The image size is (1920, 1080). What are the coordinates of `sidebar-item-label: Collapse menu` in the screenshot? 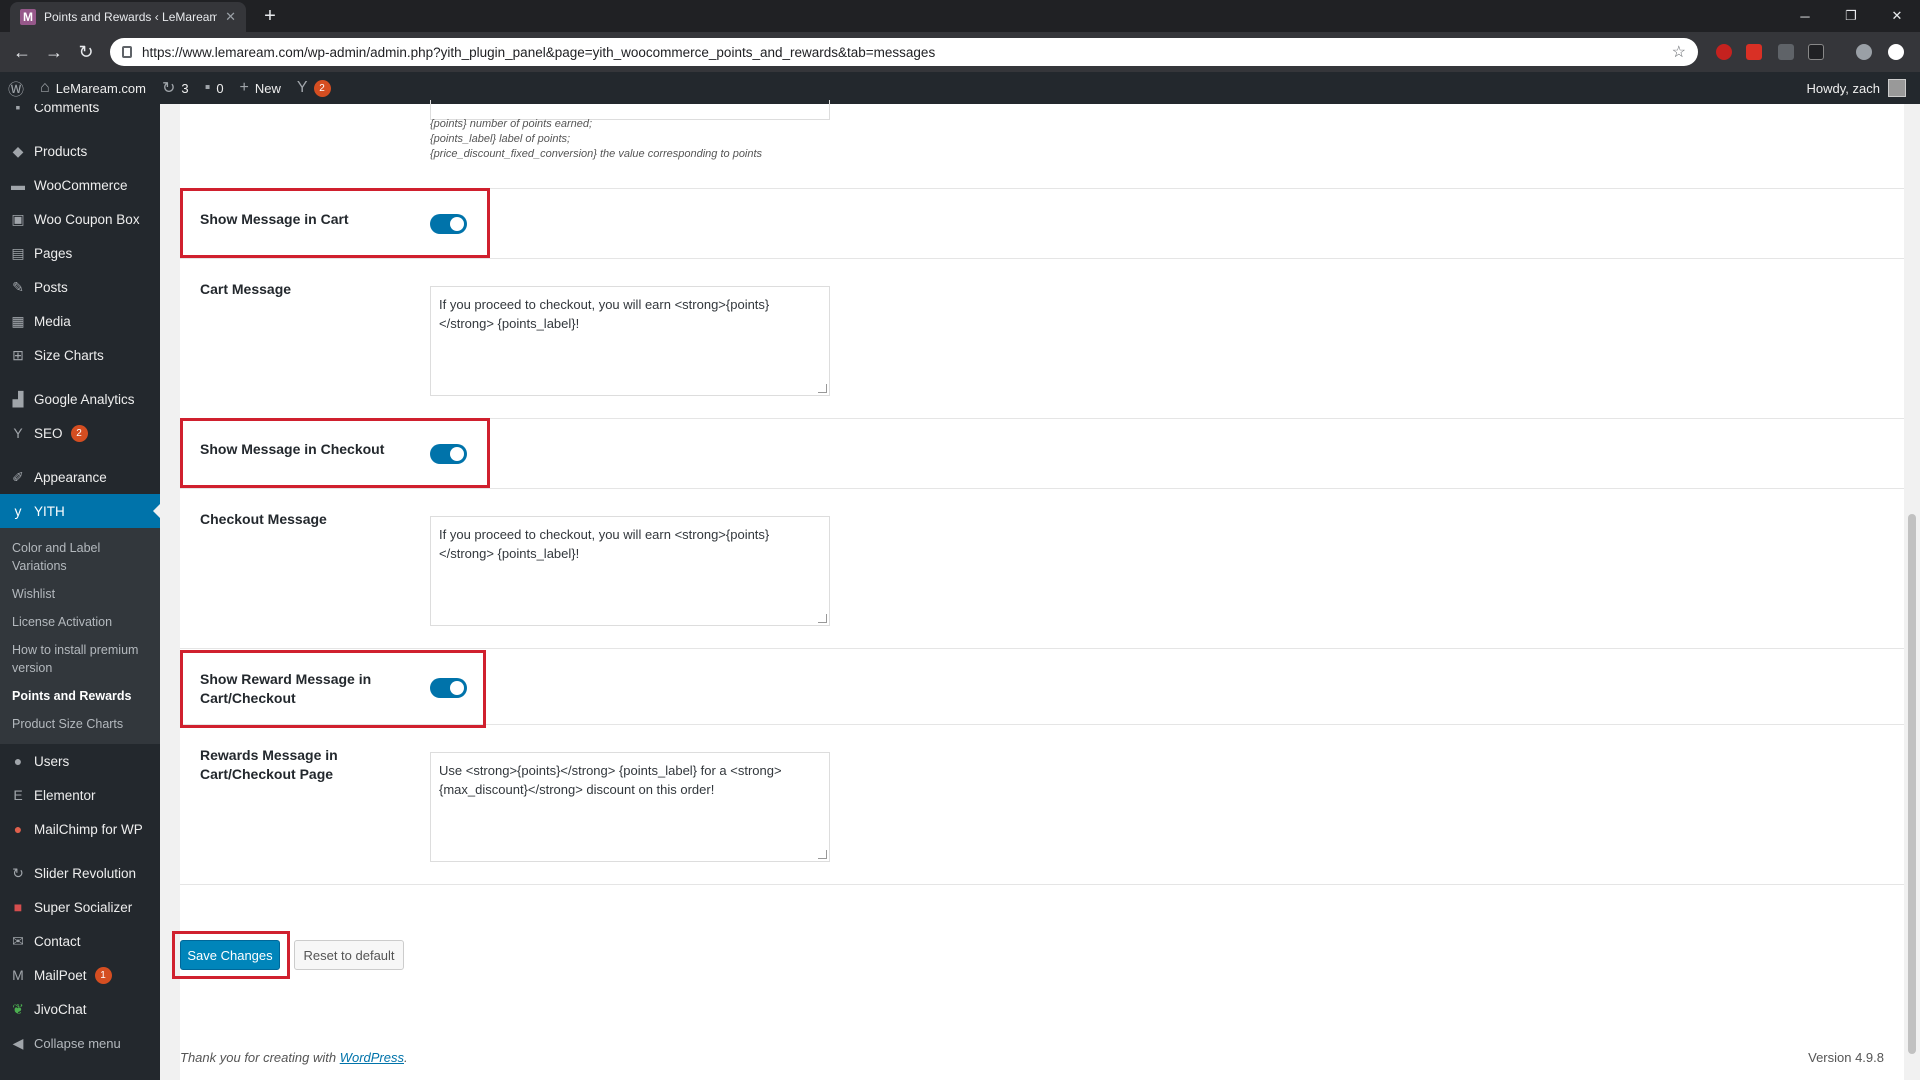 It's located at (77, 1043).